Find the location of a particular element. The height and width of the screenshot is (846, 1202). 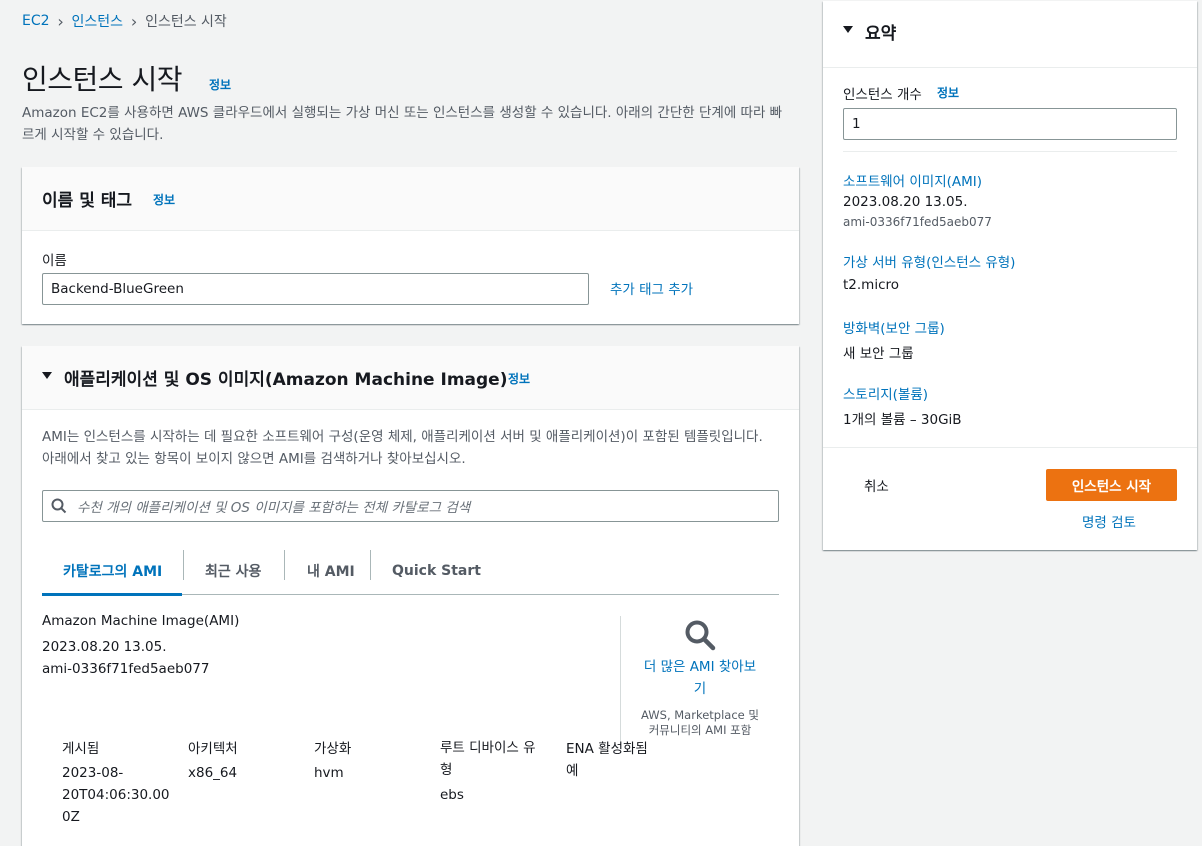

summary-title: 요약 is located at coordinates (881, 34).